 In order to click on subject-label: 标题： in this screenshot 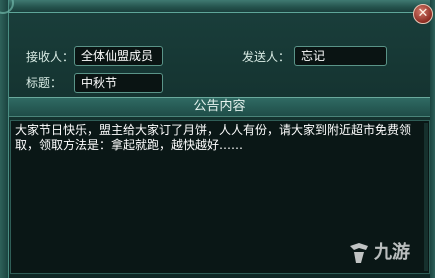, I will do `click(44, 83)`.